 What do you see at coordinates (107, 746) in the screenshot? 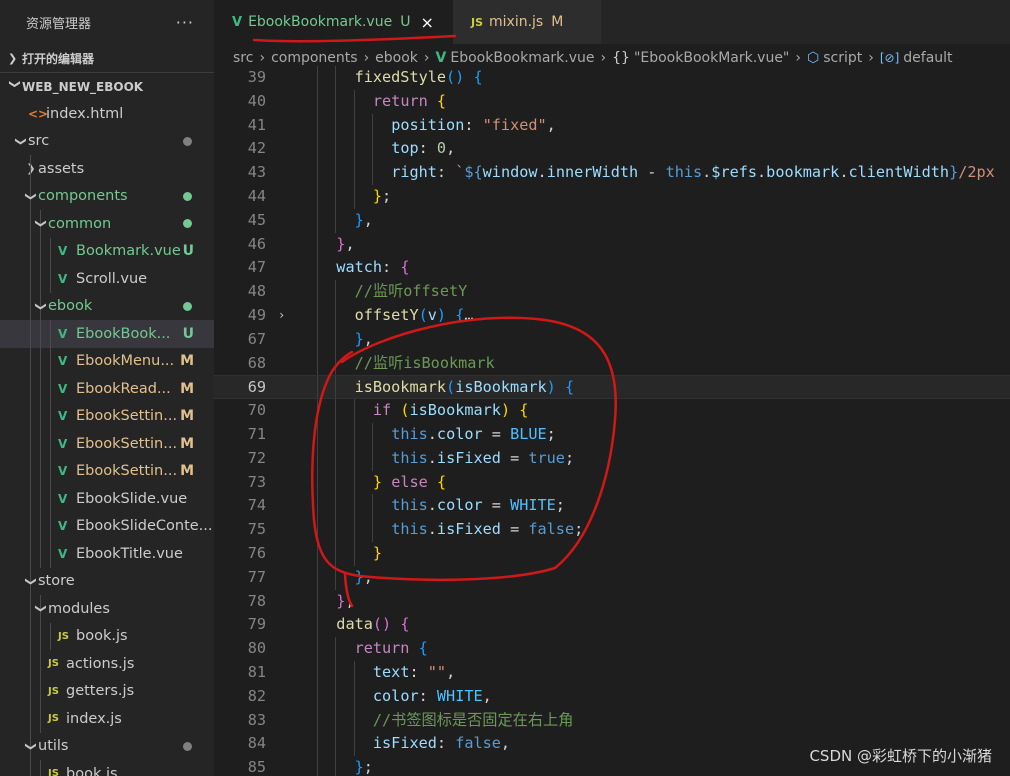
I see `tree-folder: ❯ utils` at bounding box center [107, 746].